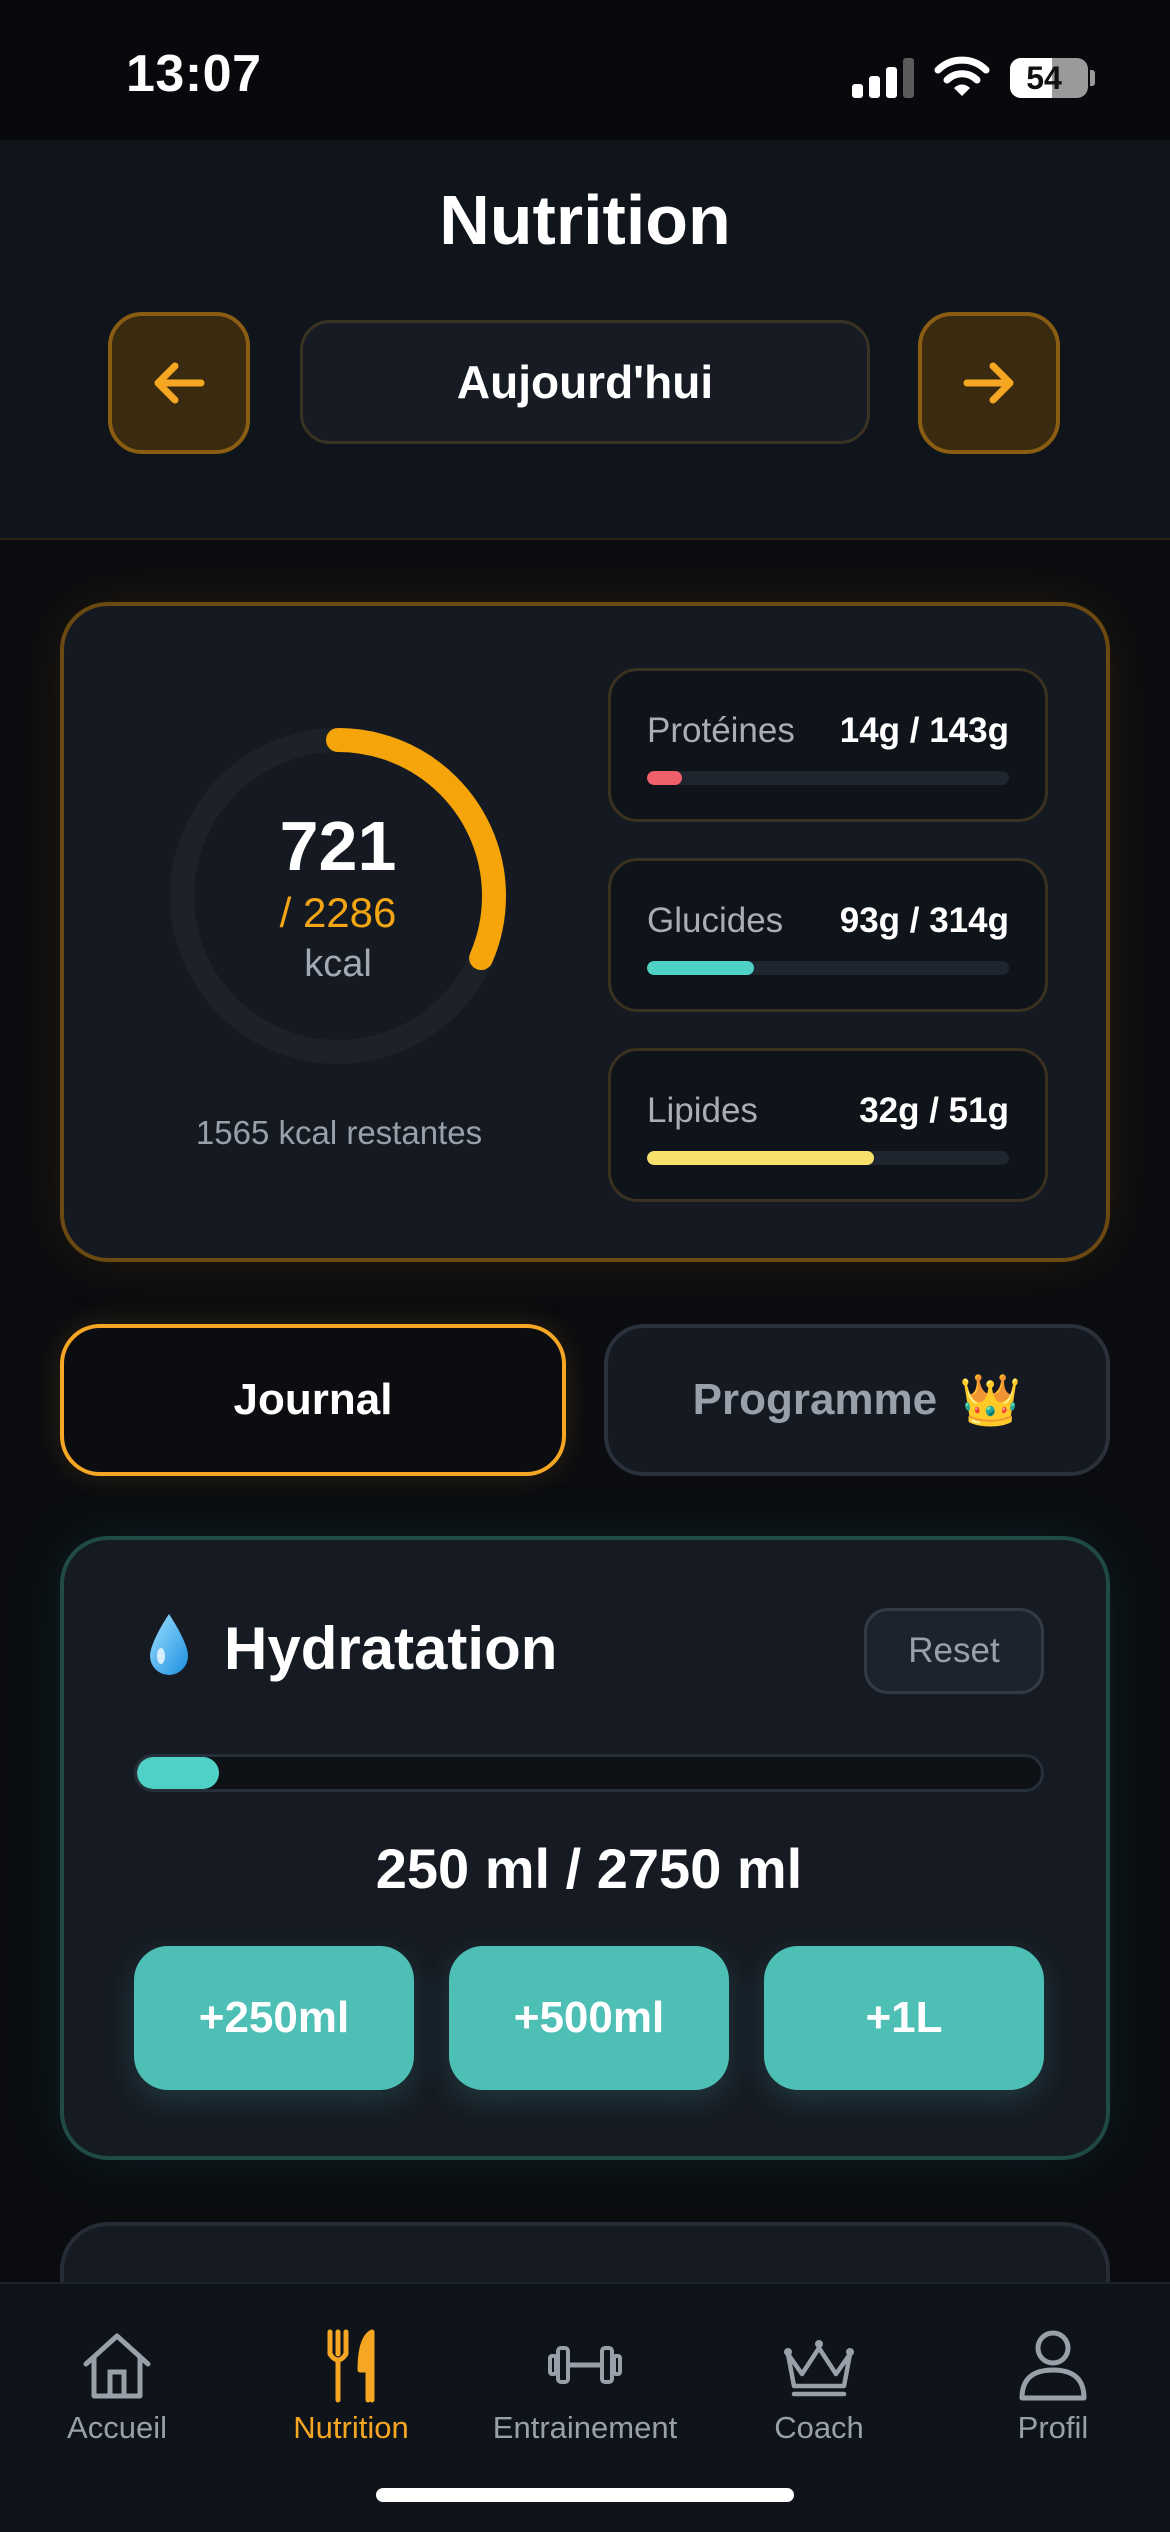 This screenshot has width=1170, height=2532. What do you see at coordinates (178, 1773) in the screenshot?
I see `hydration-progress-fill` at bounding box center [178, 1773].